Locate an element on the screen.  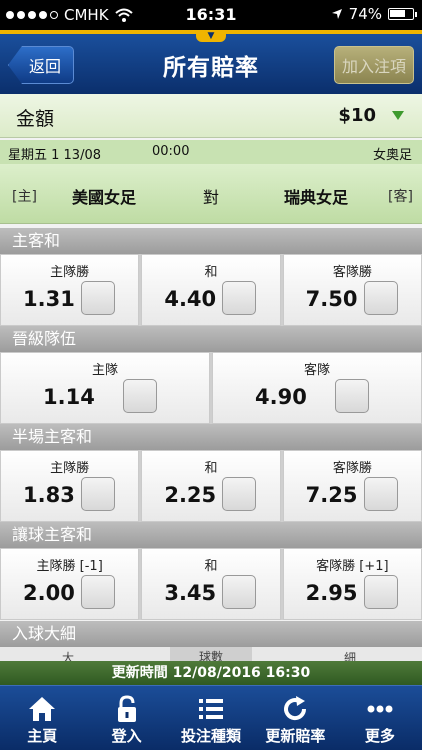
option-name: 客隊 is located at coordinates (316, 370).